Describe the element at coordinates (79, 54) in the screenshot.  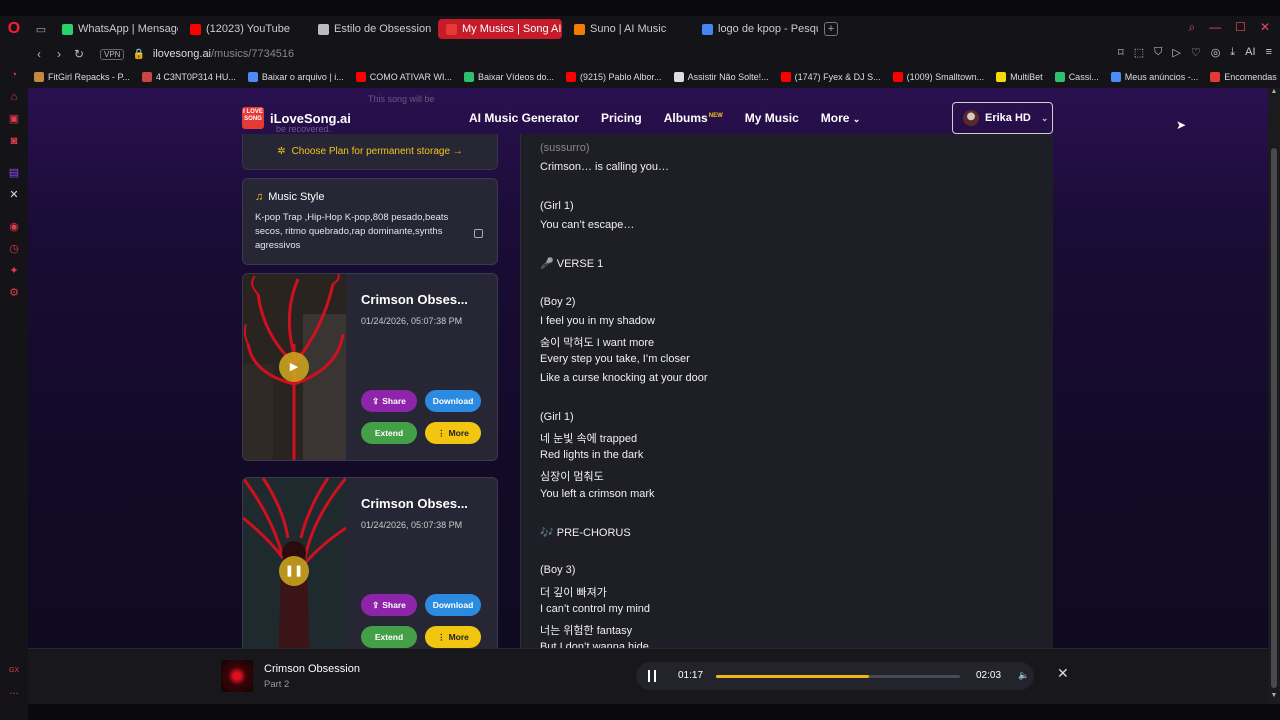
I see `reload-icon: ↻` at that location.